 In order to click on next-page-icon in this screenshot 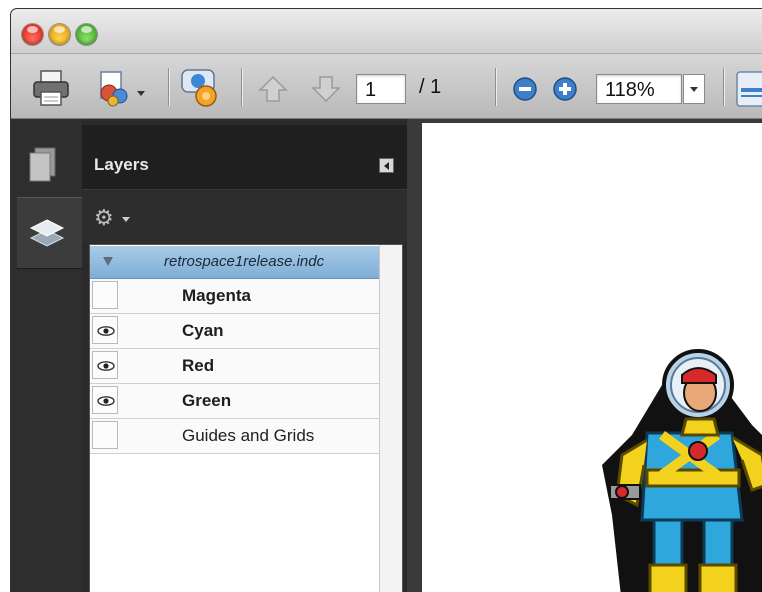, I will do `click(326, 89)`.